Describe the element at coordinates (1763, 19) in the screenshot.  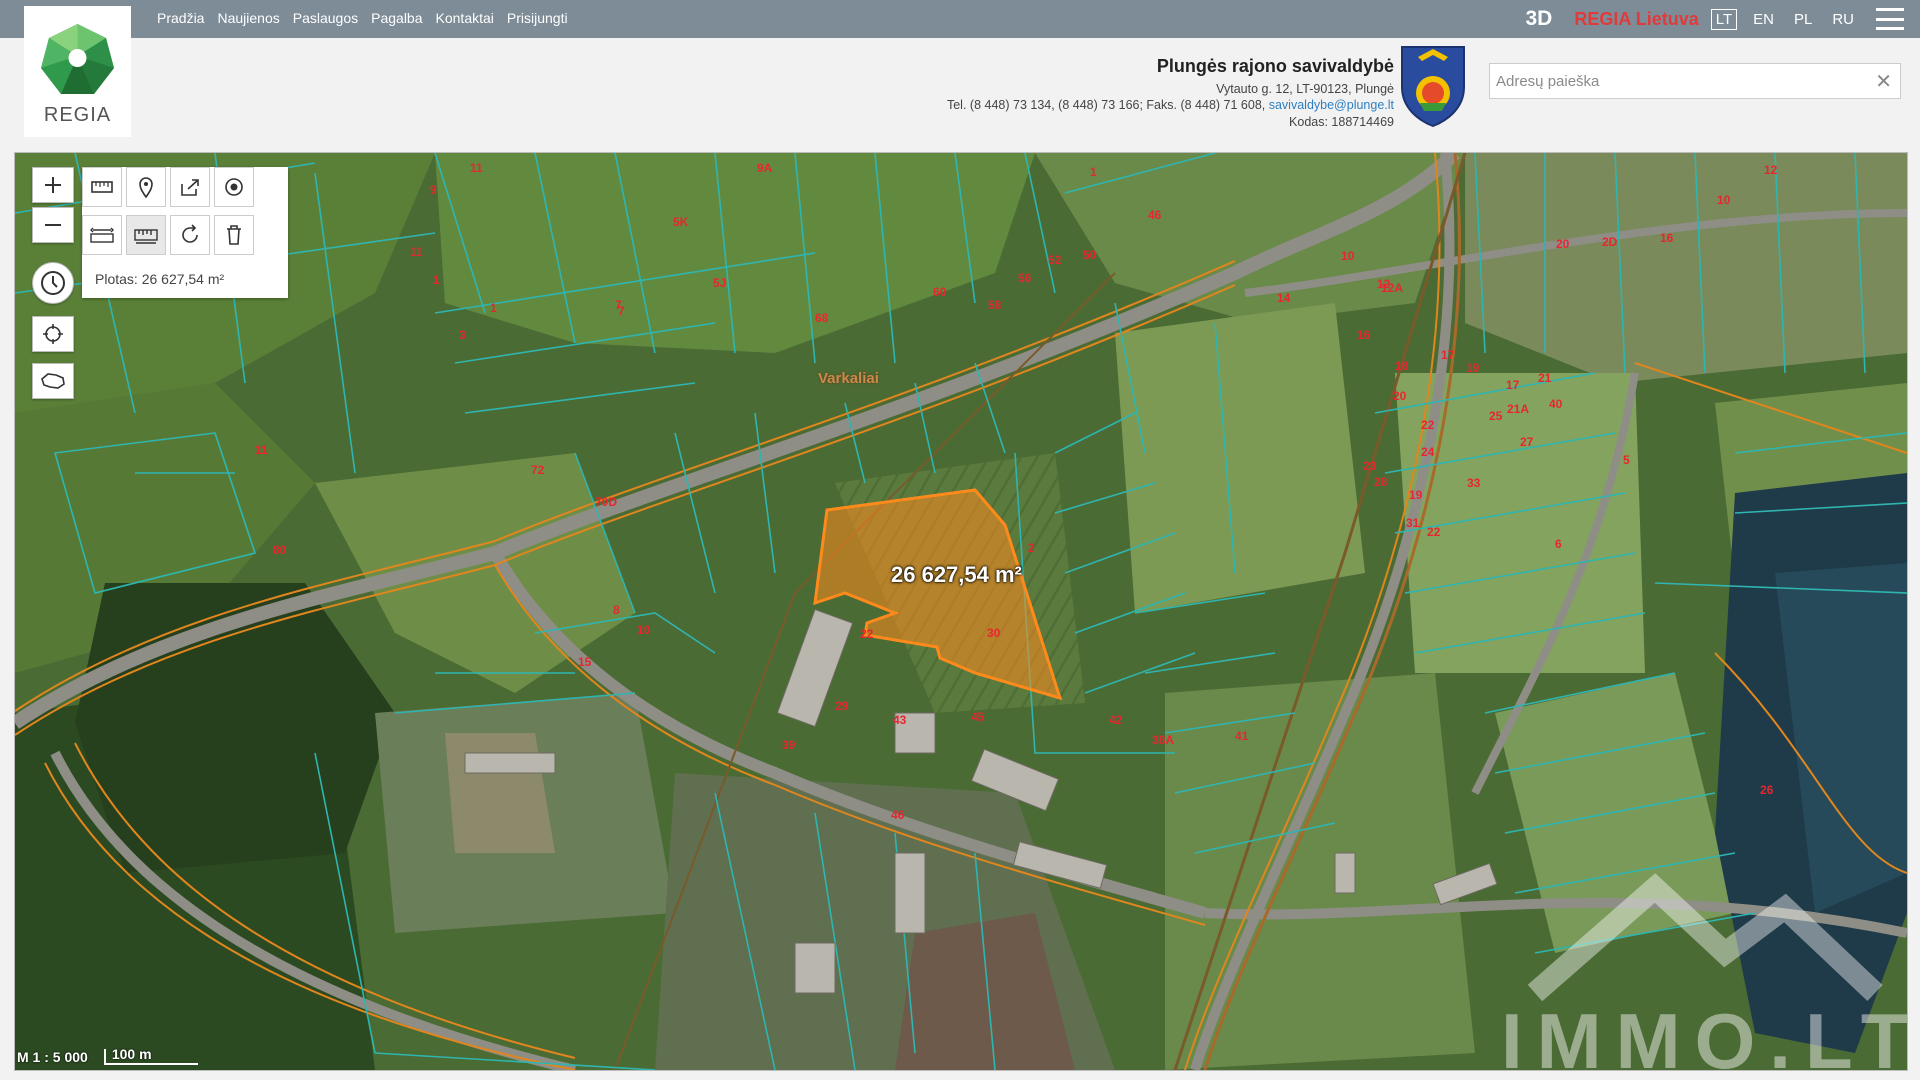
I see `lang-en: EN` at that location.